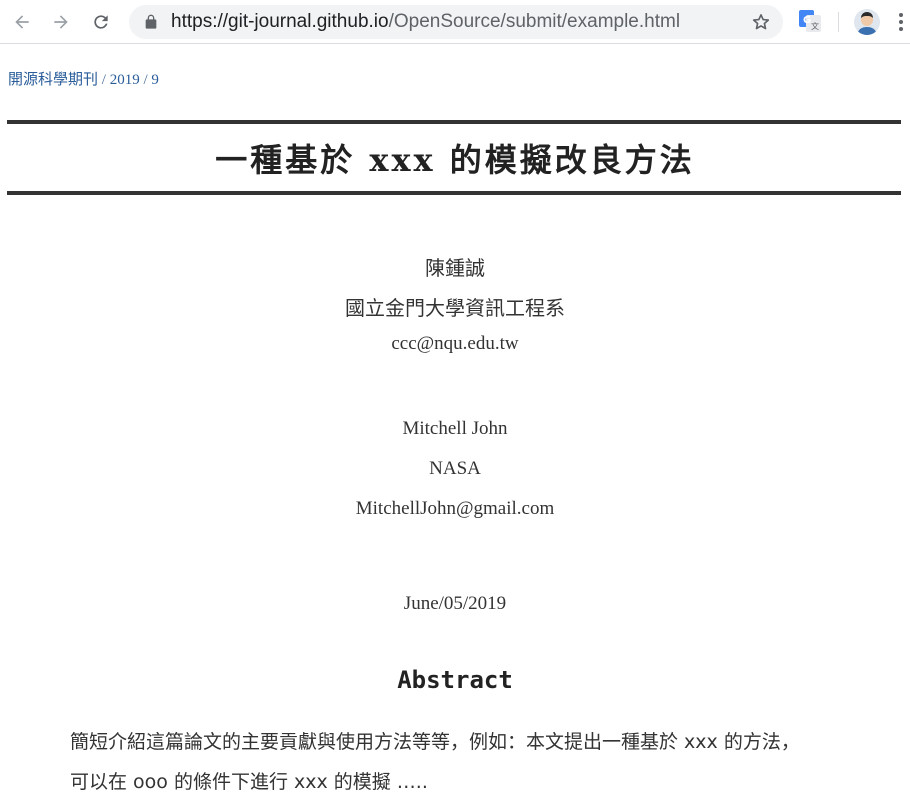 This screenshot has width=910, height=809. Describe the element at coordinates (761, 22) in the screenshot. I see `star-icon` at that location.